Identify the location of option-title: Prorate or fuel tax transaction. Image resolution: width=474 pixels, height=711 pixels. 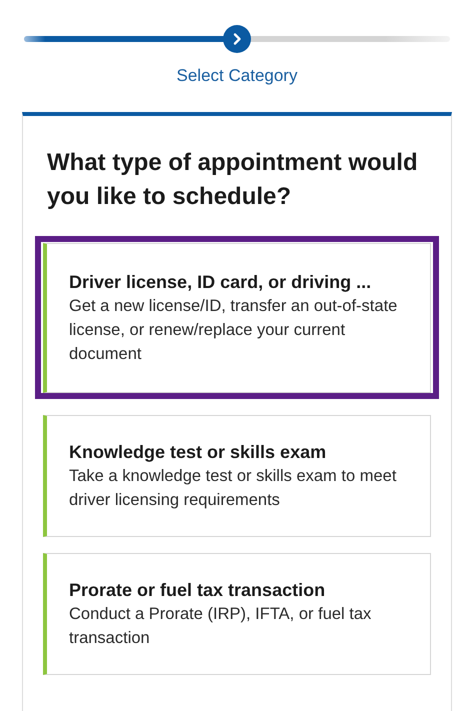
(197, 590).